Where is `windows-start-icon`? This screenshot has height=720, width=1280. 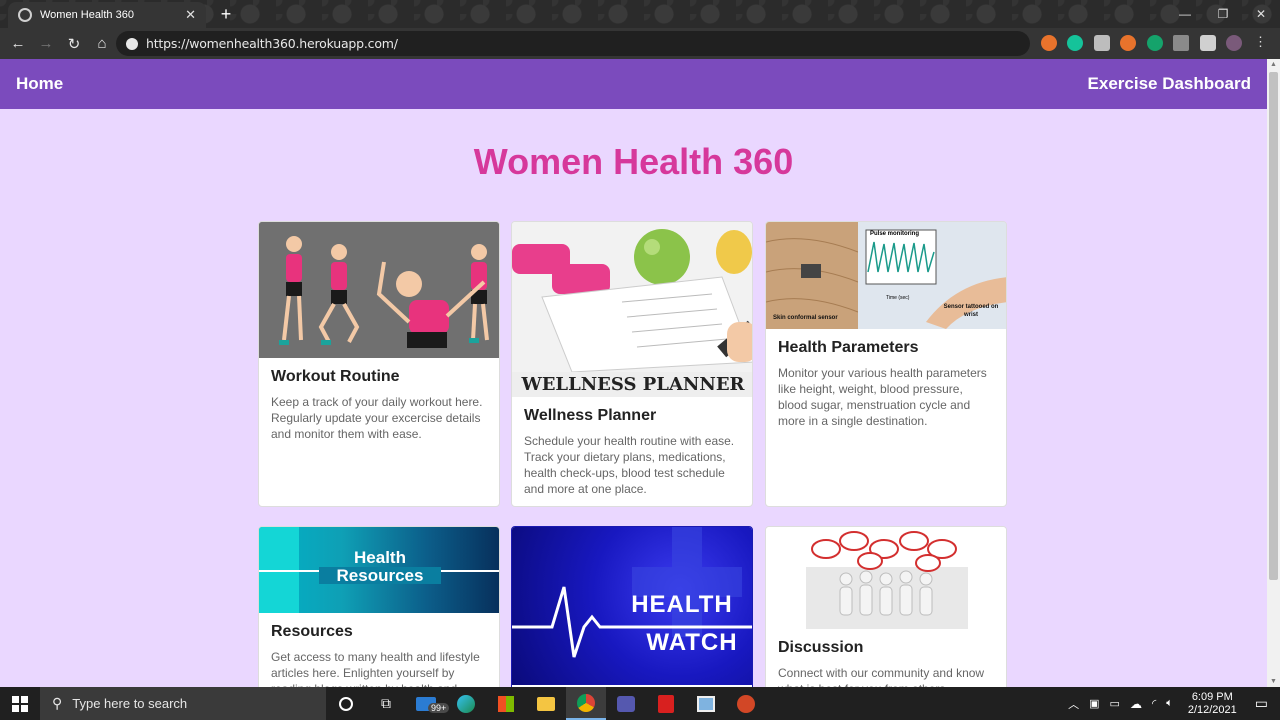 windows-start-icon is located at coordinates (20, 703).